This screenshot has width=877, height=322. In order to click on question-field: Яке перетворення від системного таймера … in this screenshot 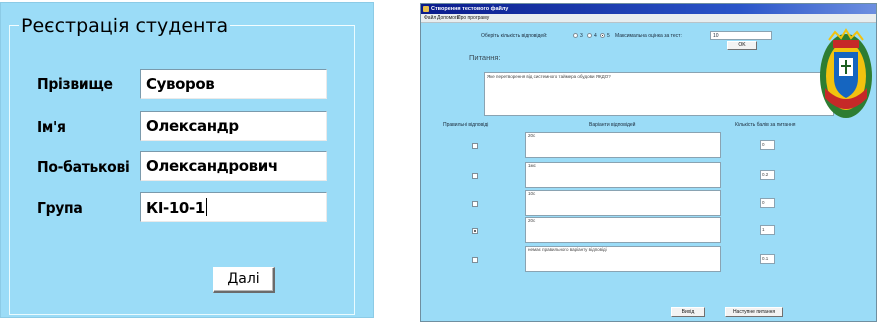, I will do `click(659, 94)`.